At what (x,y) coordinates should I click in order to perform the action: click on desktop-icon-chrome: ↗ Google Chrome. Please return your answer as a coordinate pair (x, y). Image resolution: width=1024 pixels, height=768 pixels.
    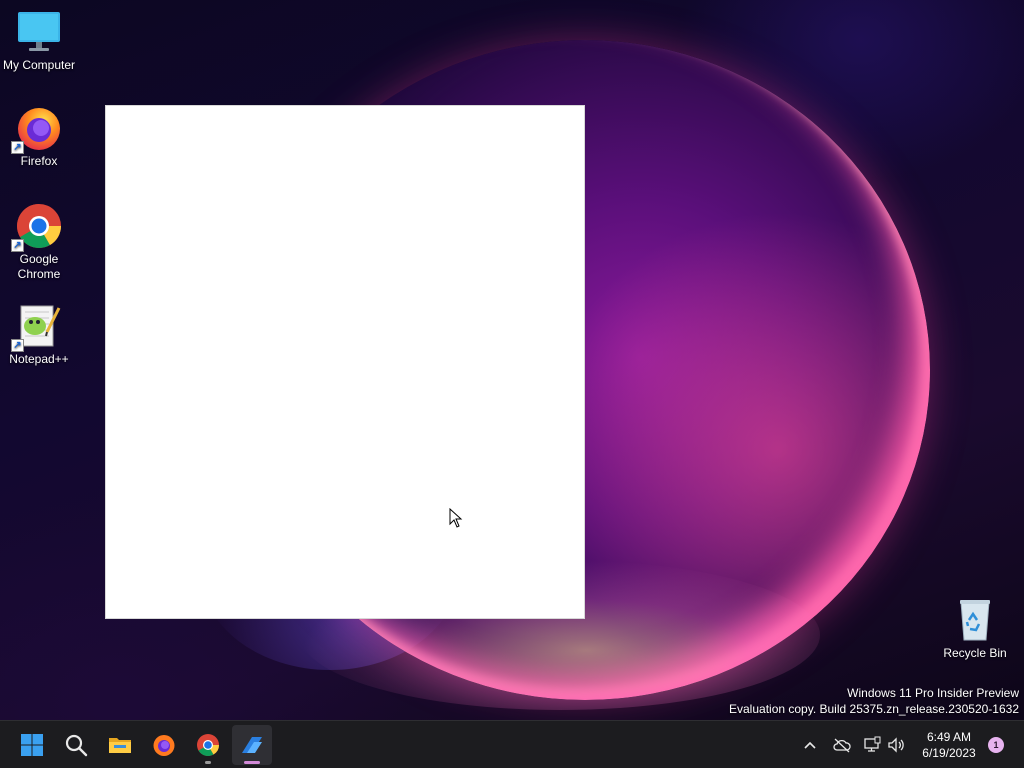
    Looking at the image, I should click on (39, 242).